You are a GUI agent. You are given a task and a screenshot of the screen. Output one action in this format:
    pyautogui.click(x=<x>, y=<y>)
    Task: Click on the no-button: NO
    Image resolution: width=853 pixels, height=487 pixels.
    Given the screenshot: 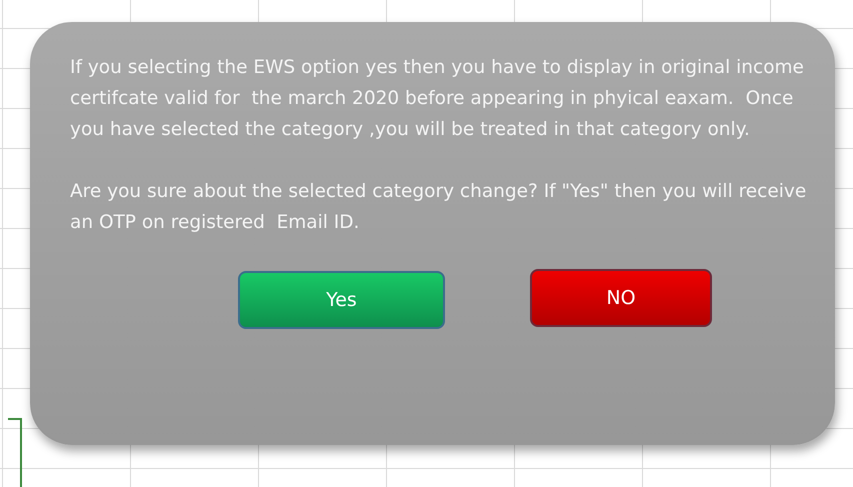 What is the action you would take?
    pyautogui.click(x=621, y=298)
    